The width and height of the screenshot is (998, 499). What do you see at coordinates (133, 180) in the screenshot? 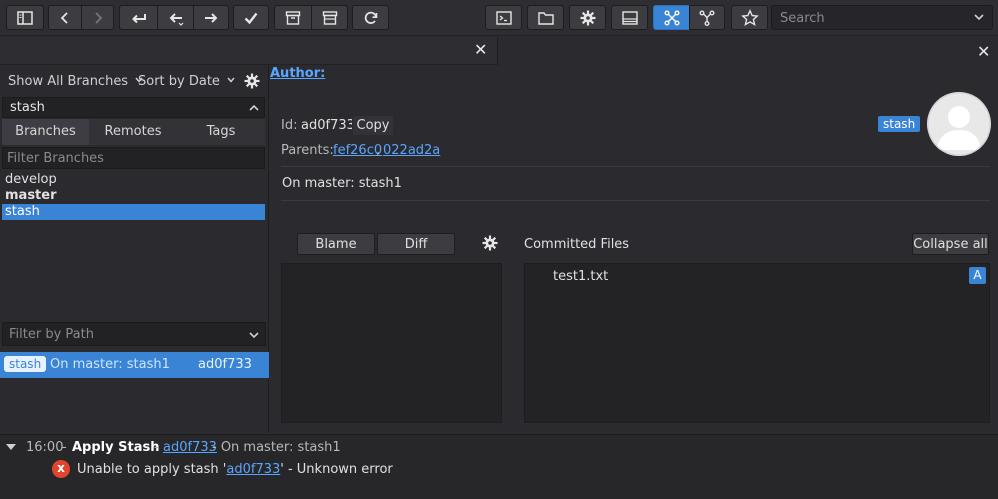
I see `branch-item-develop: develop` at bounding box center [133, 180].